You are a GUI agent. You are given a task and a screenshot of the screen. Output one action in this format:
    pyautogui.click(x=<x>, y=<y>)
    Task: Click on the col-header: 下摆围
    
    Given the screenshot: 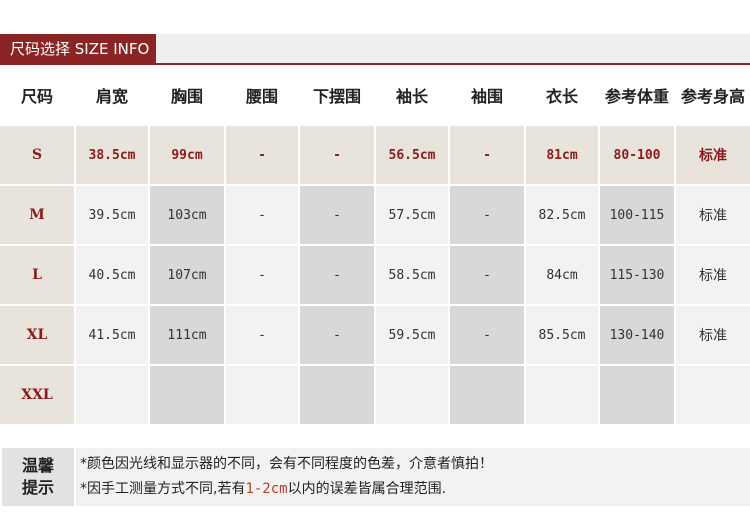 What is the action you would take?
    pyautogui.click(x=336, y=96)
    